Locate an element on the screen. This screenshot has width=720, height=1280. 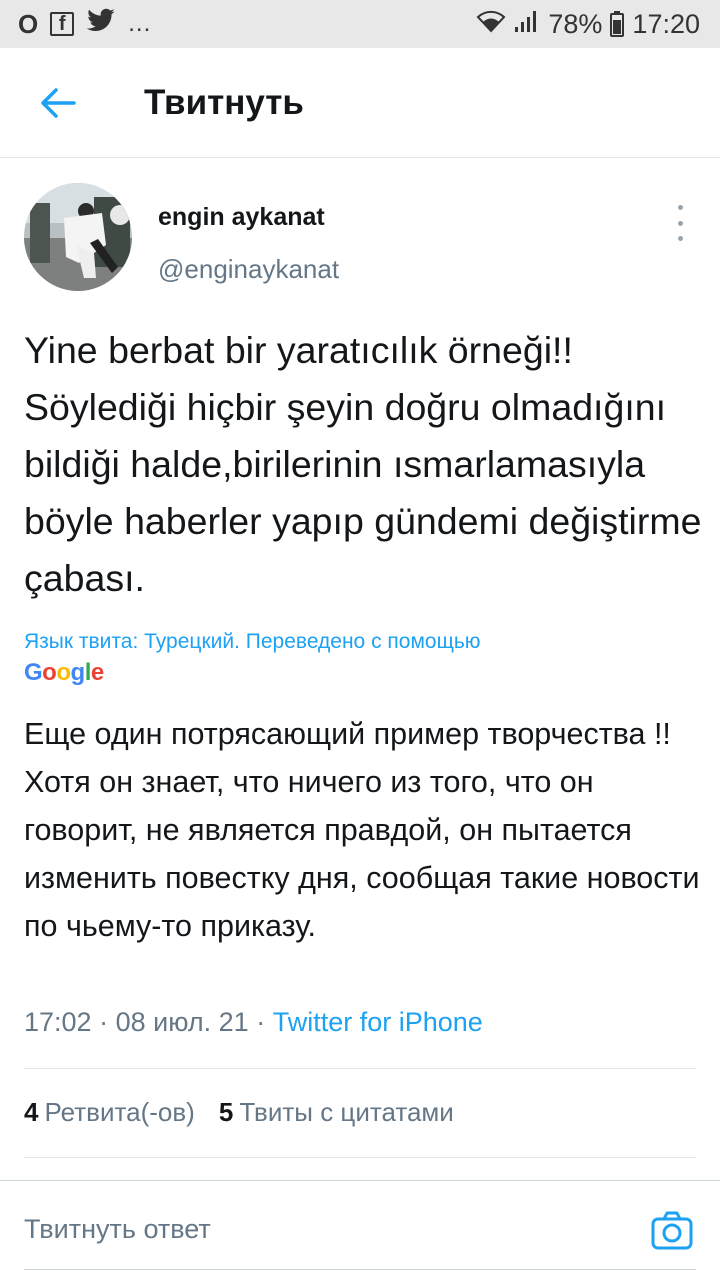
back-button is located at coordinates (58, 103).